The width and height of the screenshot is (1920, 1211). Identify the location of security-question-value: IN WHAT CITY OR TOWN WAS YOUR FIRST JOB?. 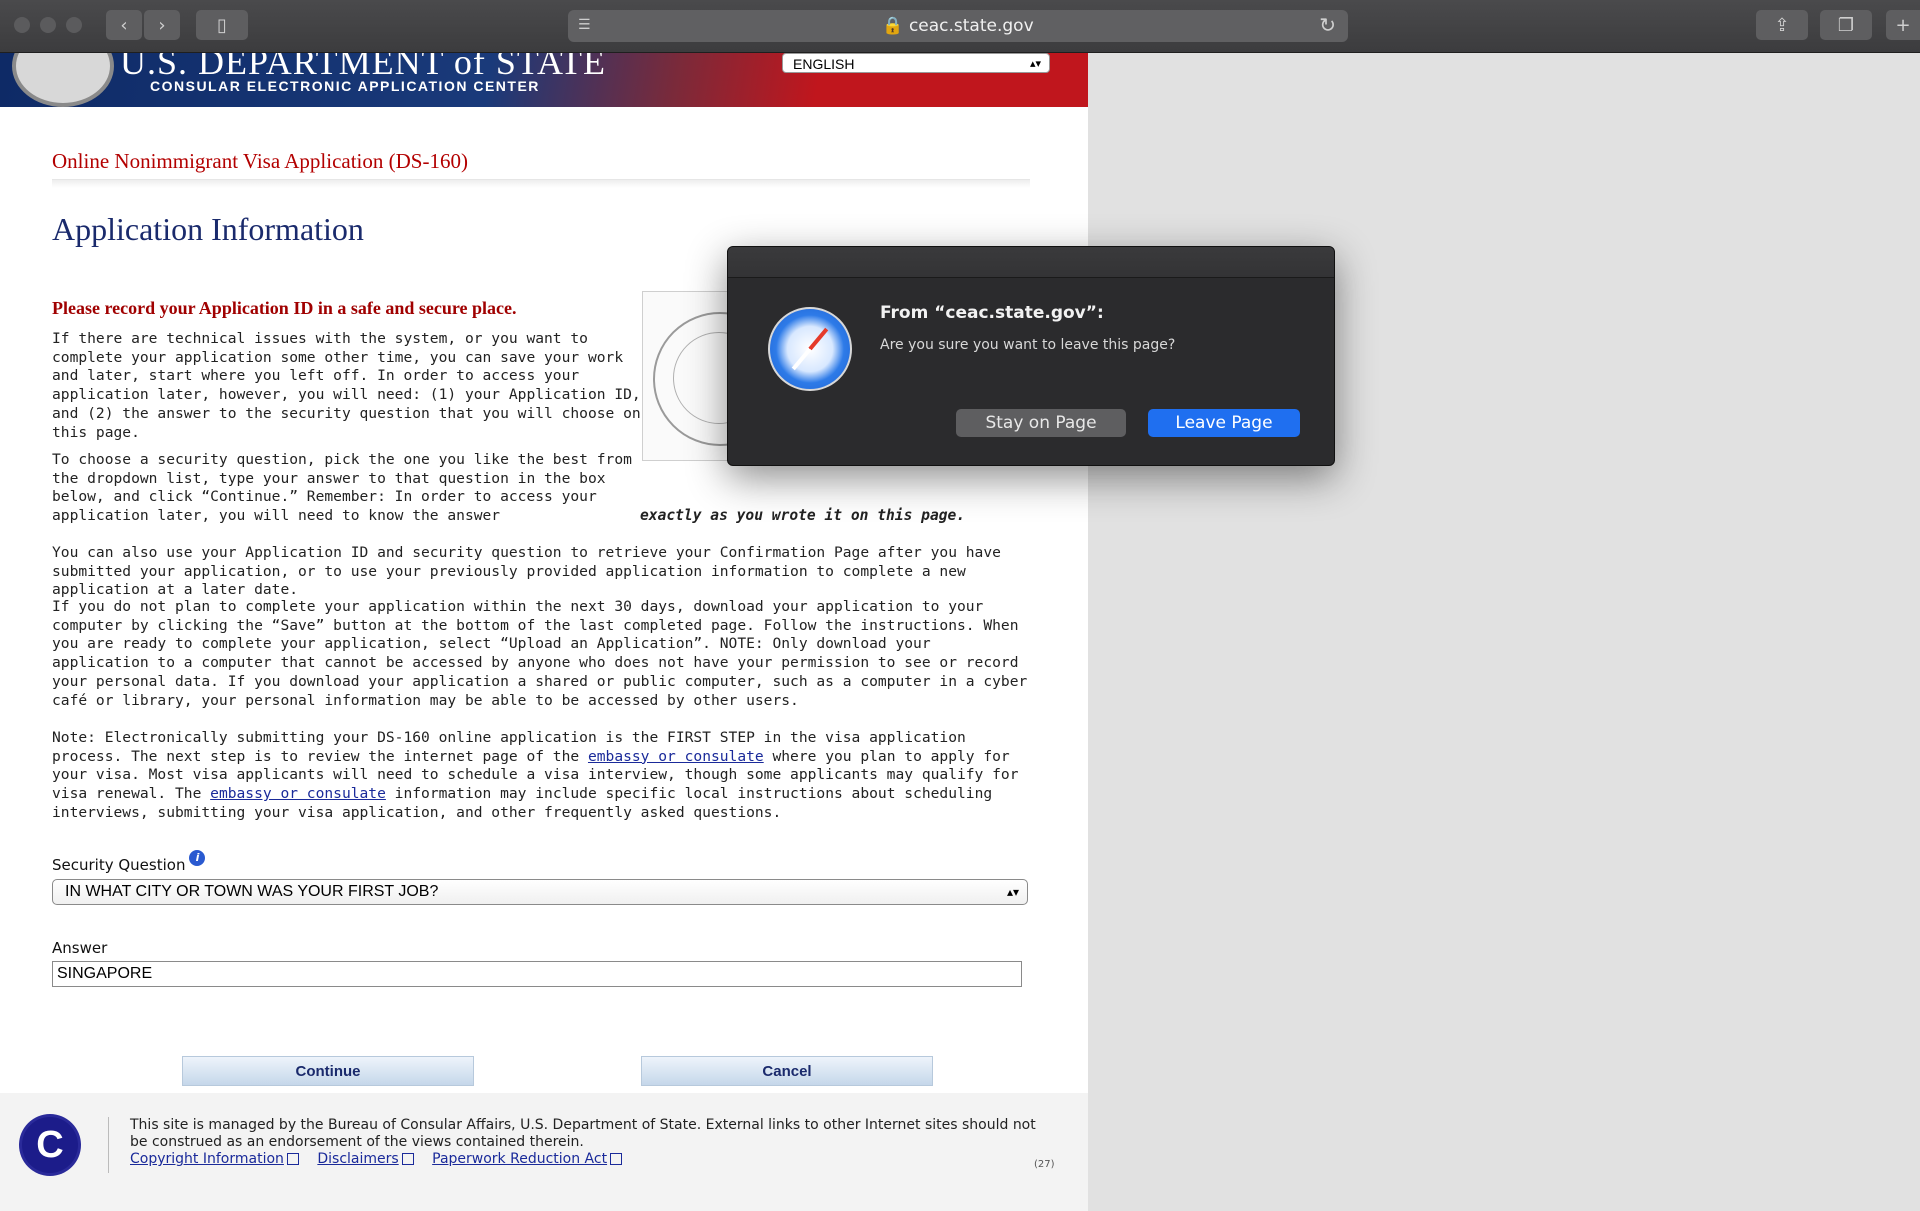
(252, 891).